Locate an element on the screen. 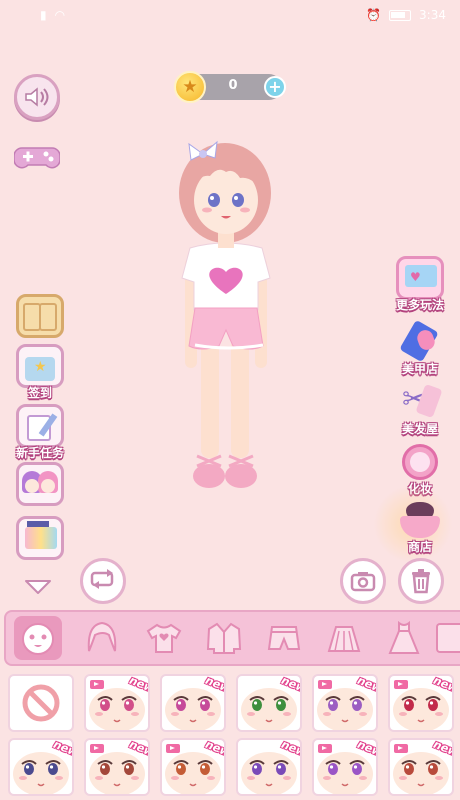  sound-toggle-button is located at coordinates (37, 97).